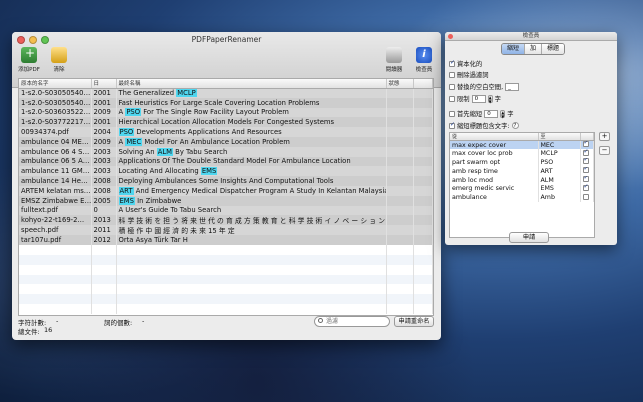 Image resolution: width=643 pixels, height=402 pixels. Describe the element at coordinates (424, 55) in the screenshot. I see `info-icon: i` at that location.